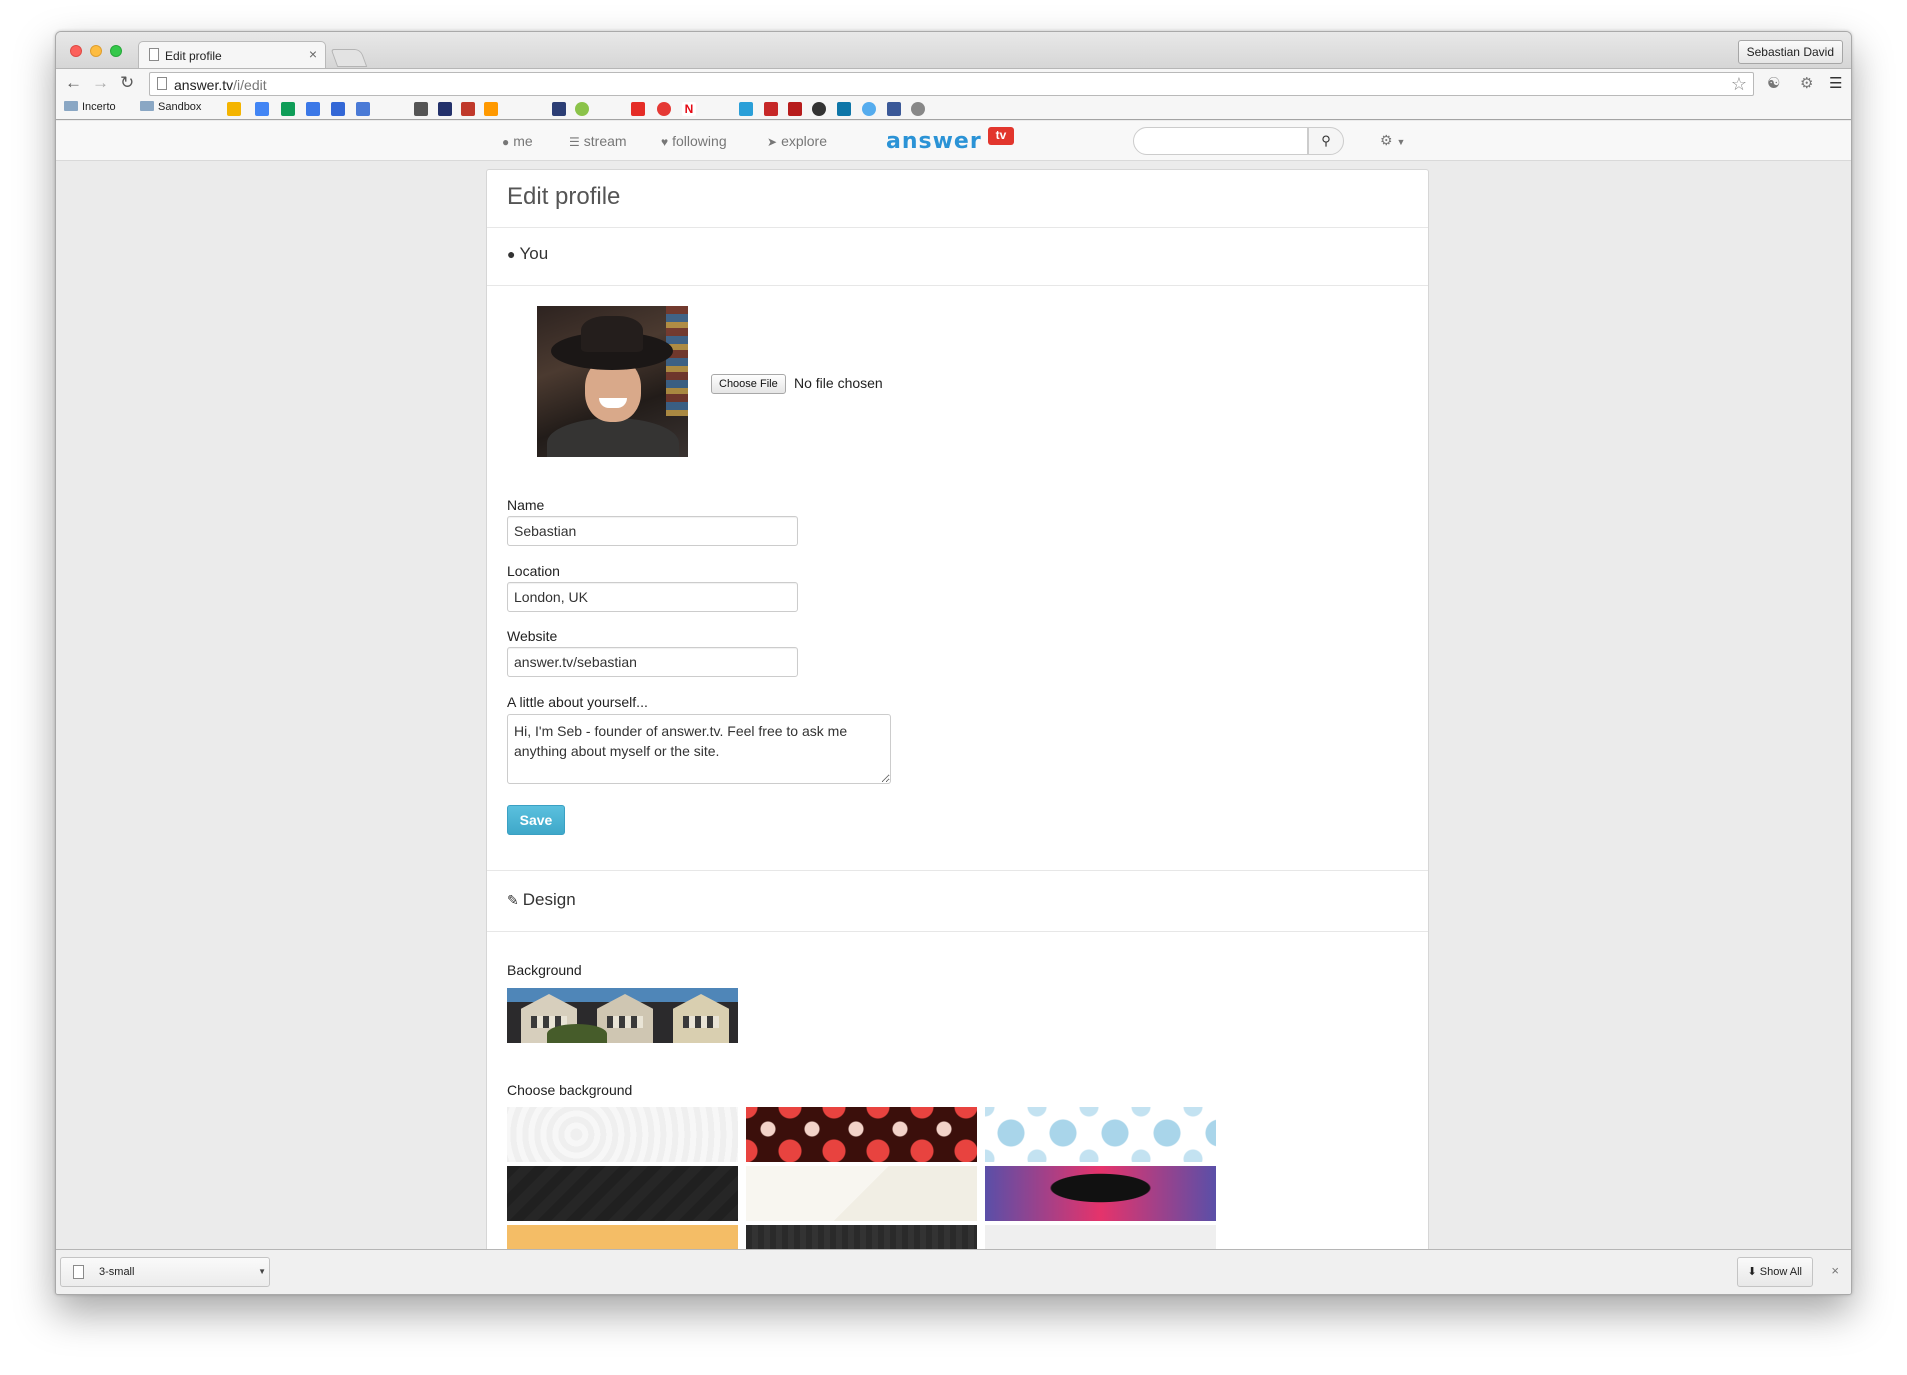  Describe the element at coordinates (1774, 1272) in the screenshot. I see `show-all-downloads-button: ⬇ Show All` at that location.